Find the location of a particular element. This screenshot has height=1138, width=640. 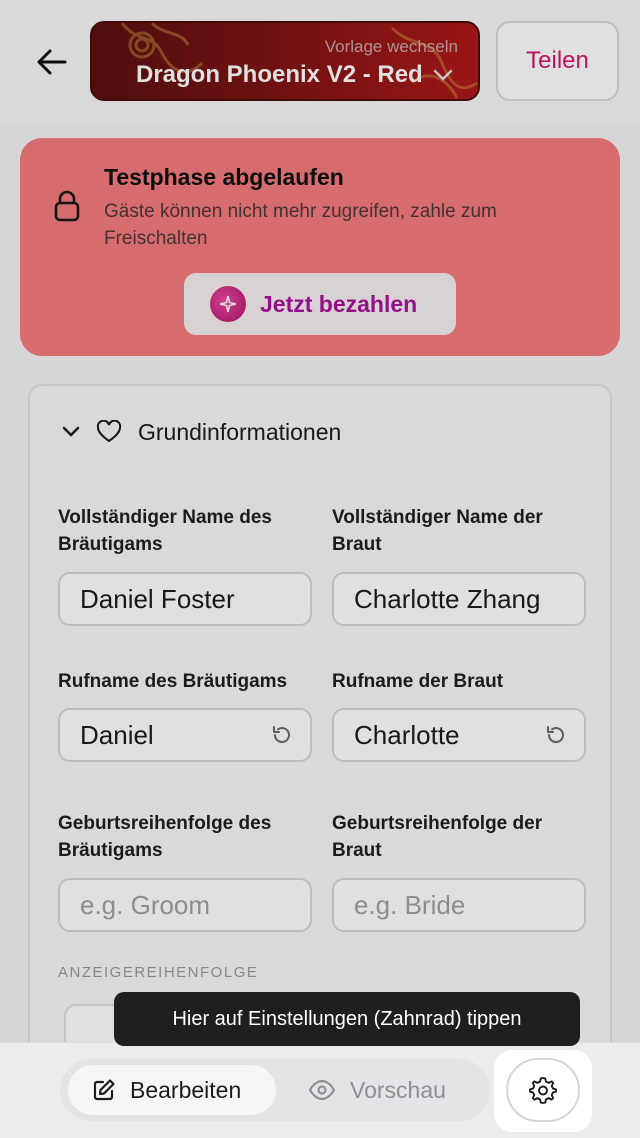

bride-birth-order-input: e.g. Bride is located at coordinates (459, 905).